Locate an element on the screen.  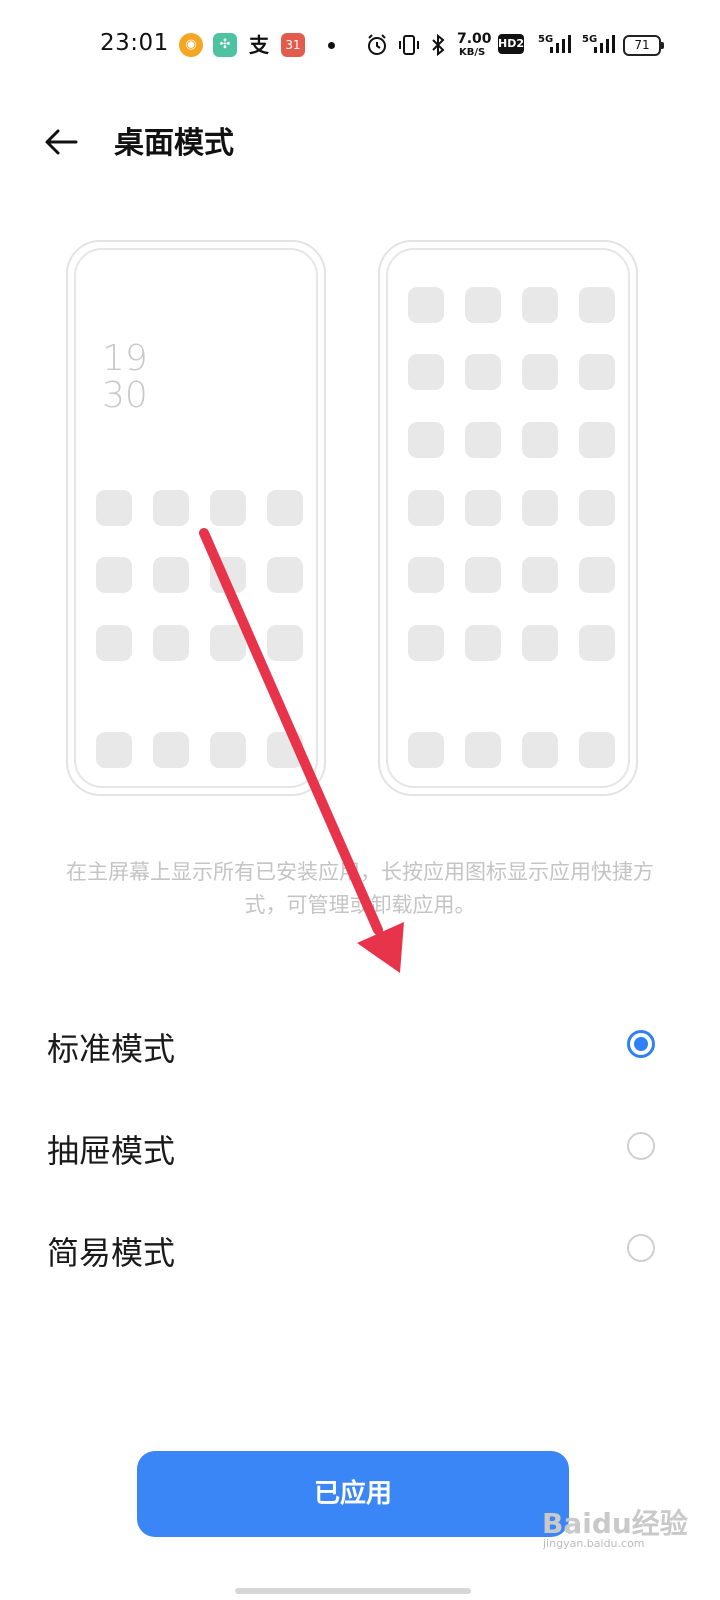
status-time: 23:01 is located at coordinates (134, 43).